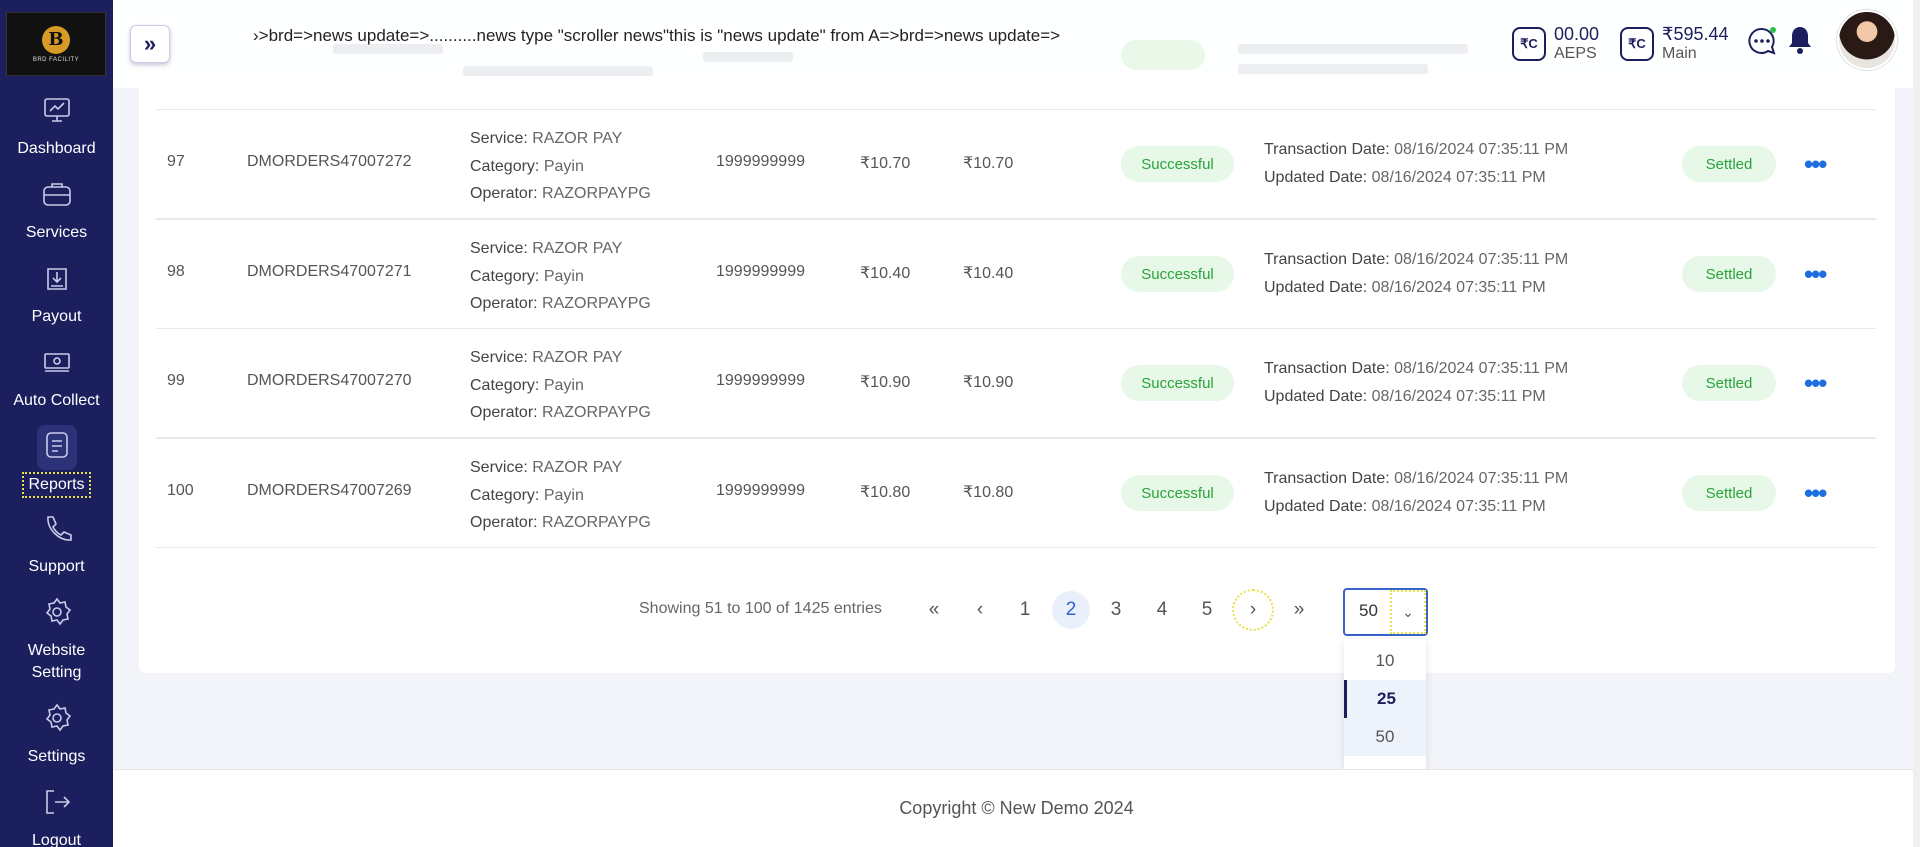 This screenshot has height=847, width=1920. I want to click on entries-summary: Showing 51 to 100 of 1425 entries, so click(760, 608).